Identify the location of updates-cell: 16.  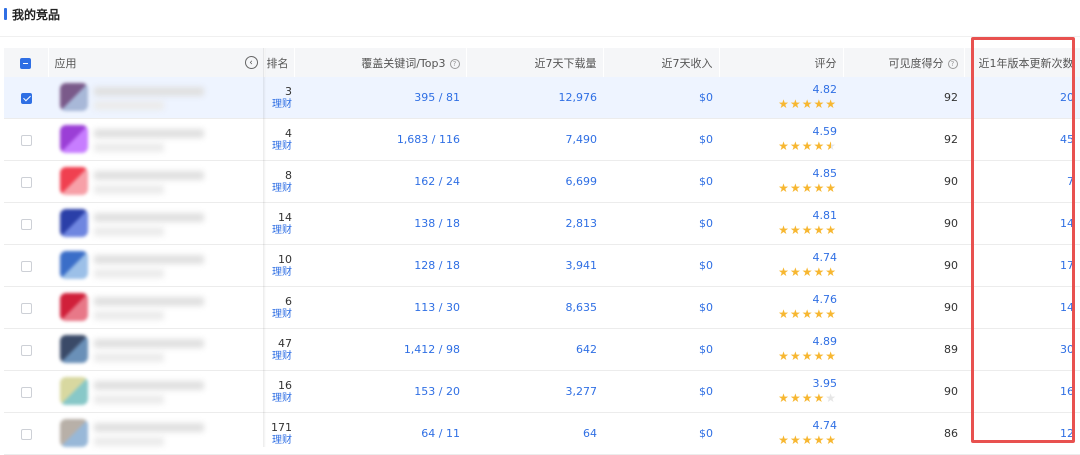
(1022, 391).